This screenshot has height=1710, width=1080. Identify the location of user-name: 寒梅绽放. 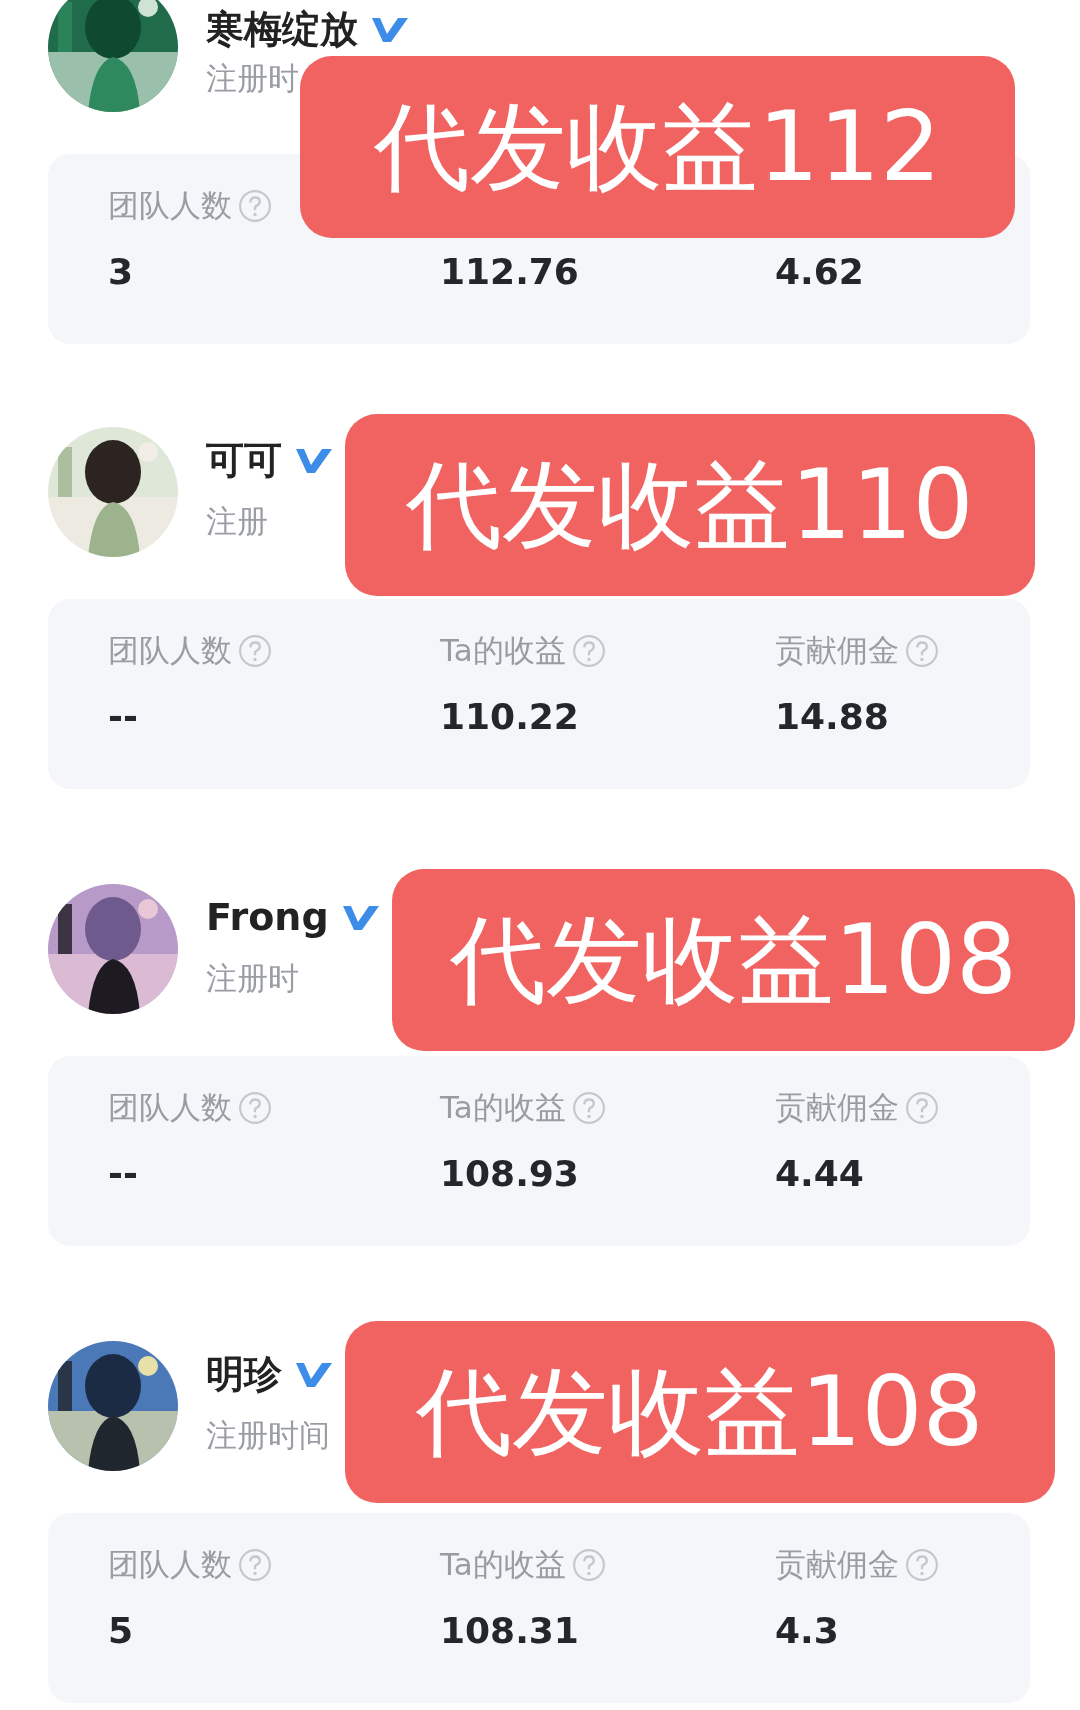
(282, 29).